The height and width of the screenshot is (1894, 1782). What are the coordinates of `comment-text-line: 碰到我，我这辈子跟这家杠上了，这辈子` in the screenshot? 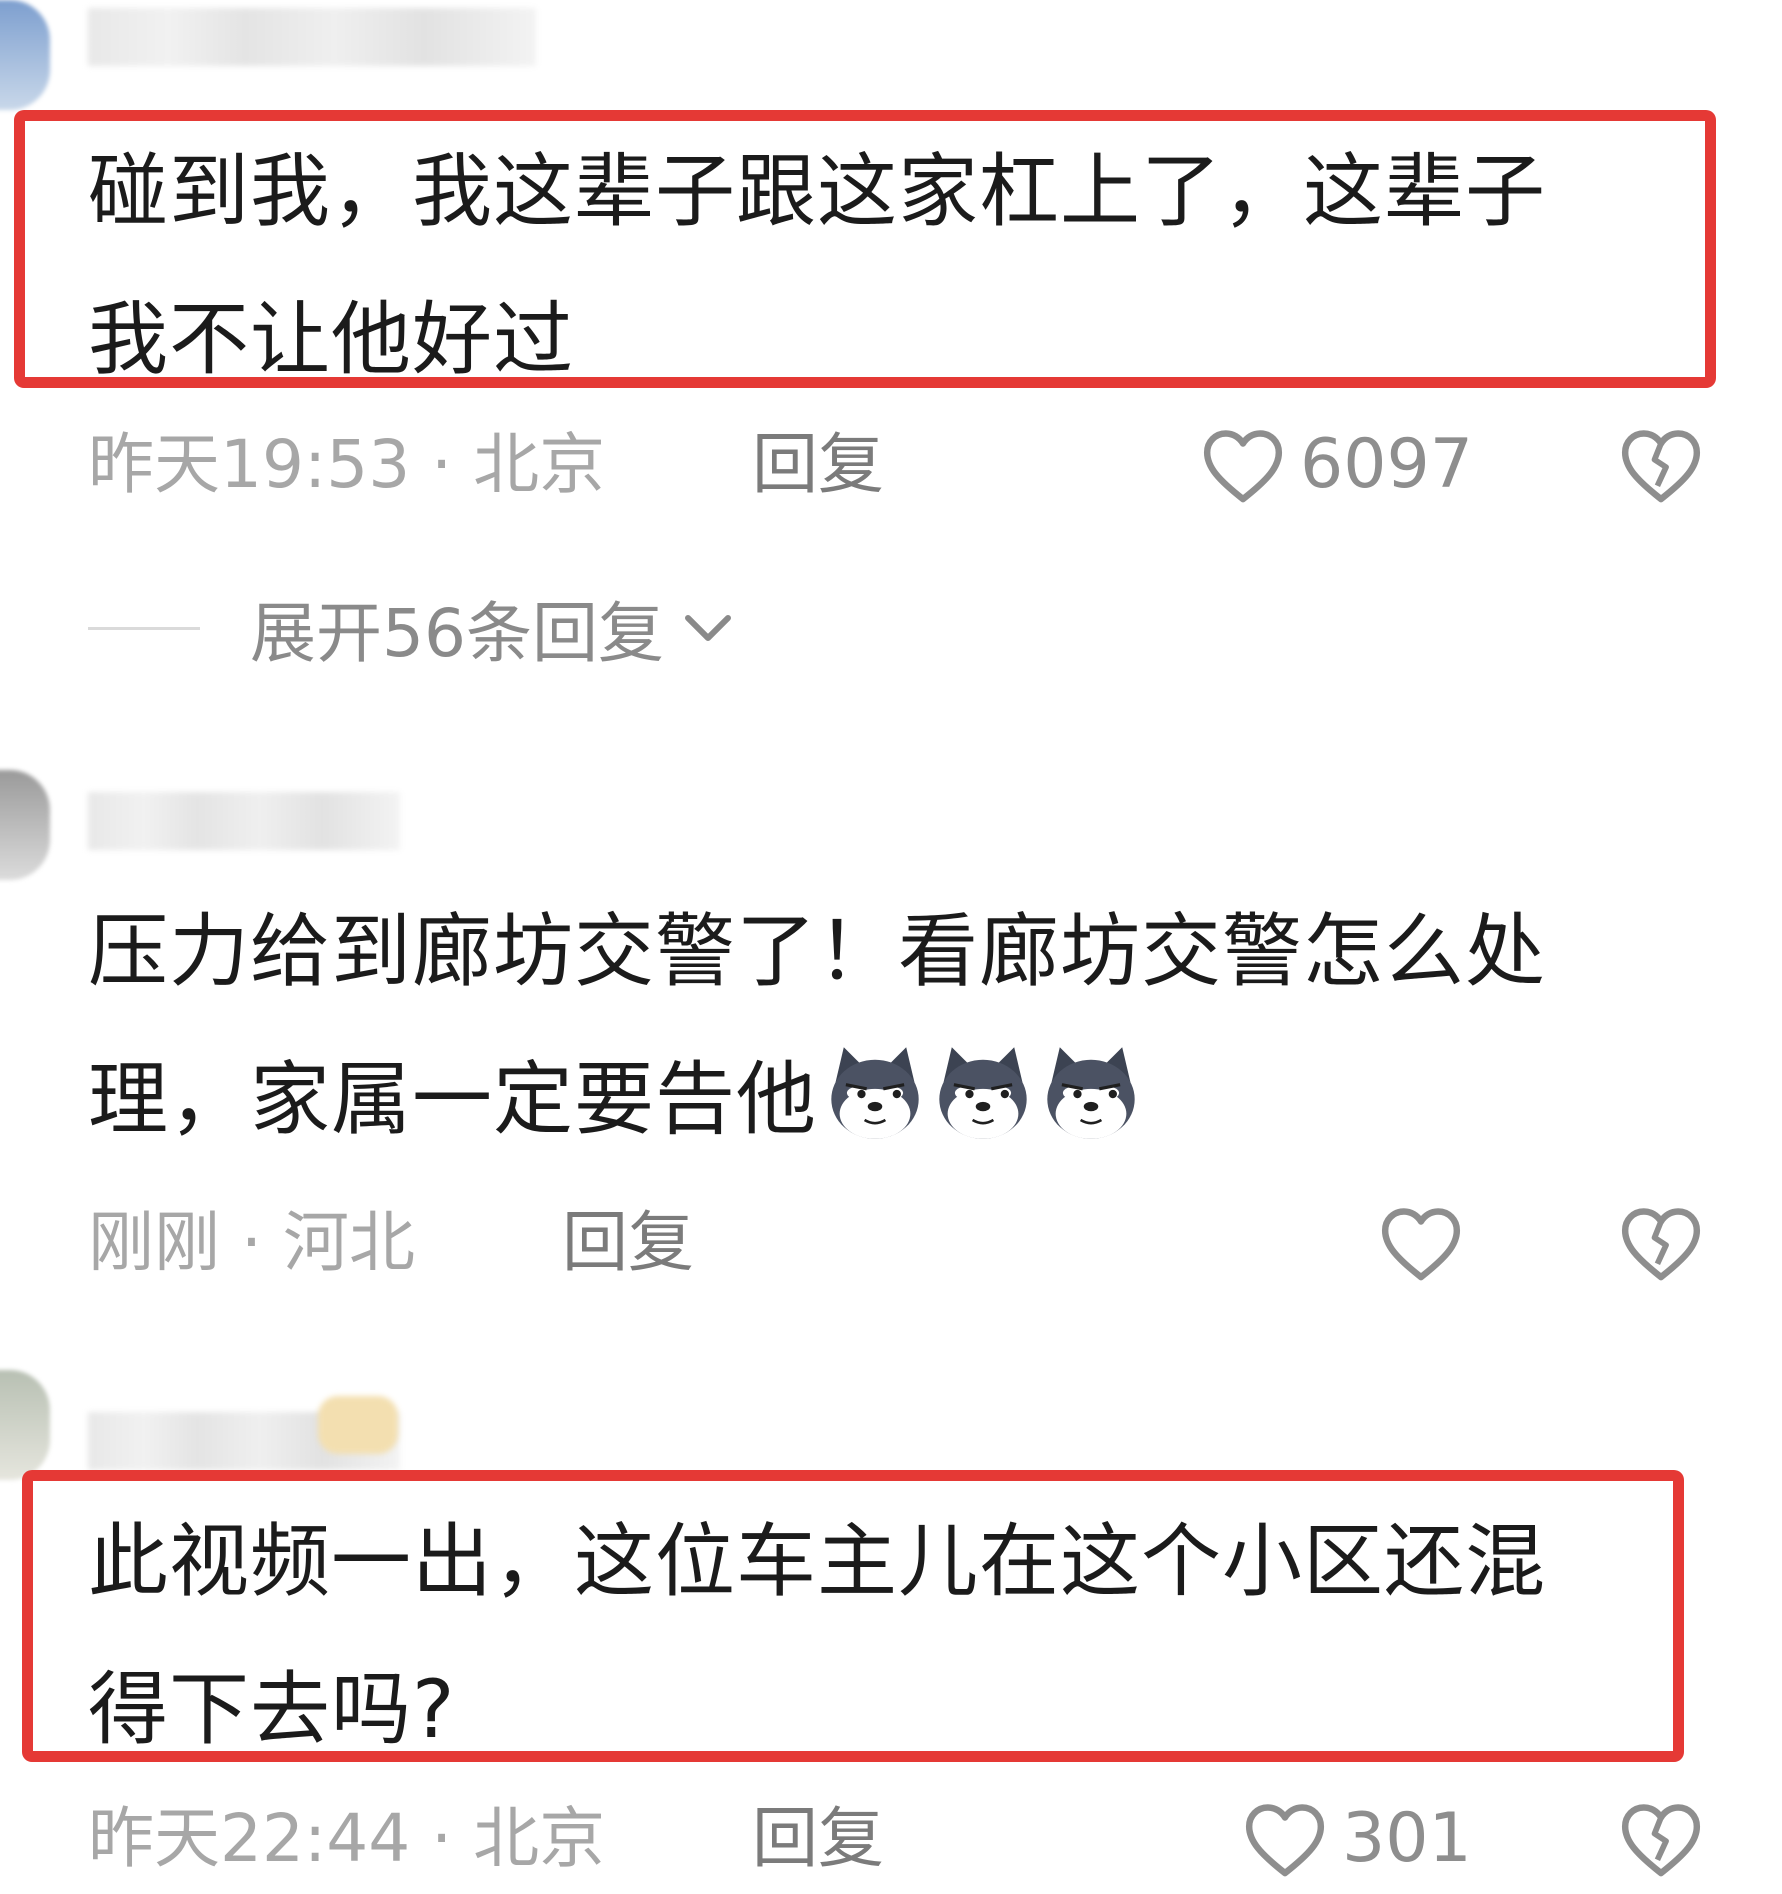 It's located at (817, 191).